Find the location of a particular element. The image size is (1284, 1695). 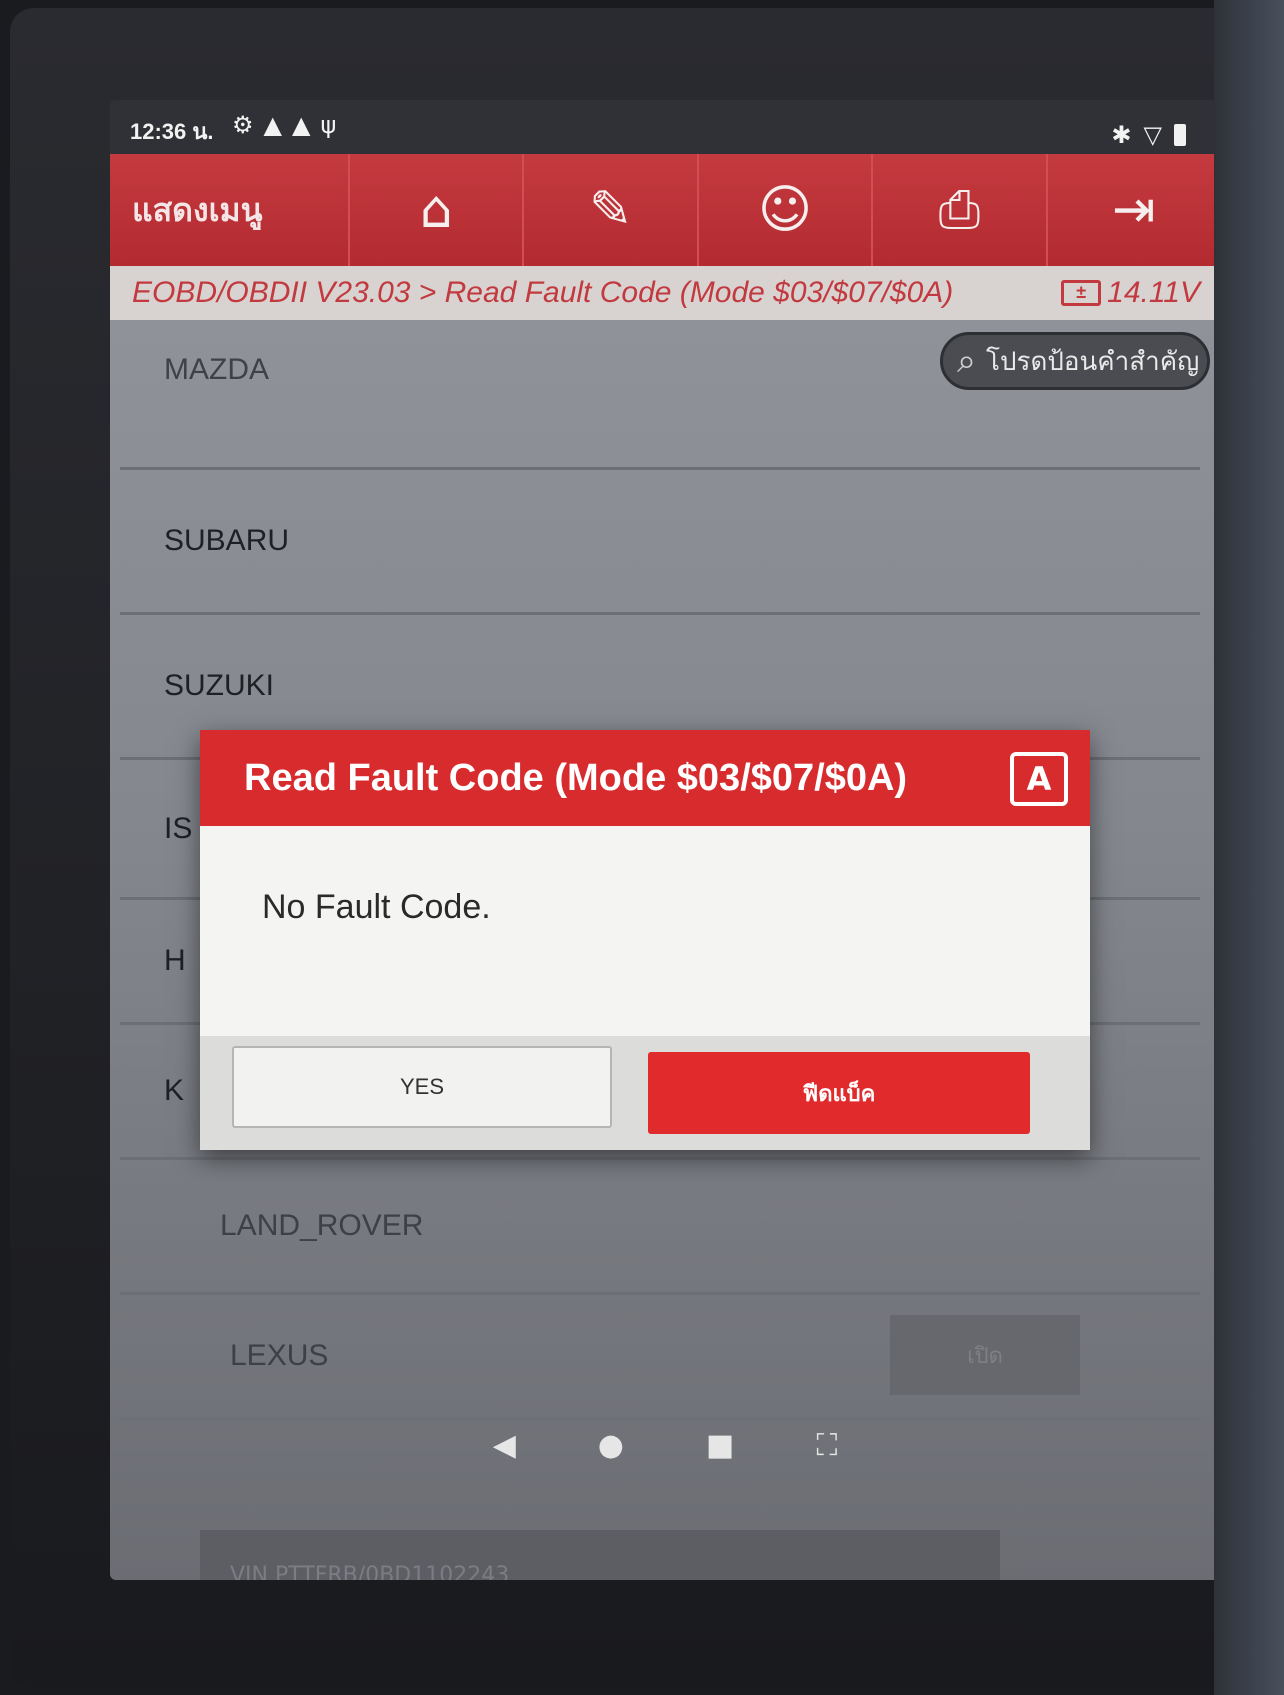

android-navbar: ◀ ● ■ ⛶ is located at coordinates (665, 1445).